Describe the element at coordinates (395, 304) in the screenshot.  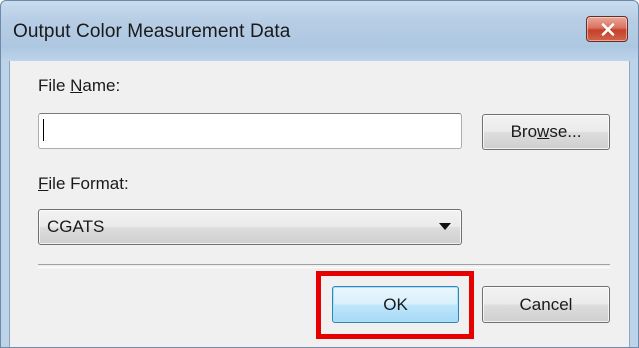
I see `ok-button: OK` at that location.